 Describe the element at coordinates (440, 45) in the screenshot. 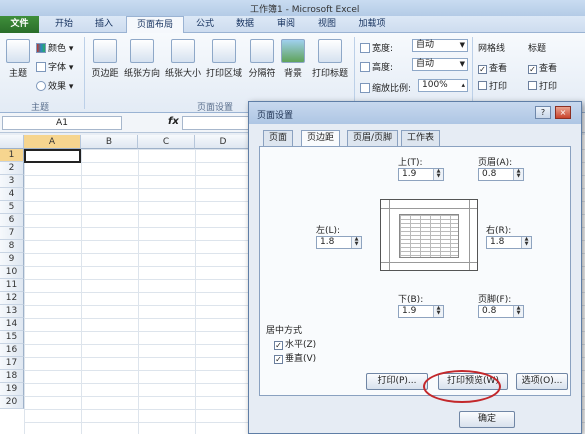

I see `width-dropdown: 自动 ▼` at that location.